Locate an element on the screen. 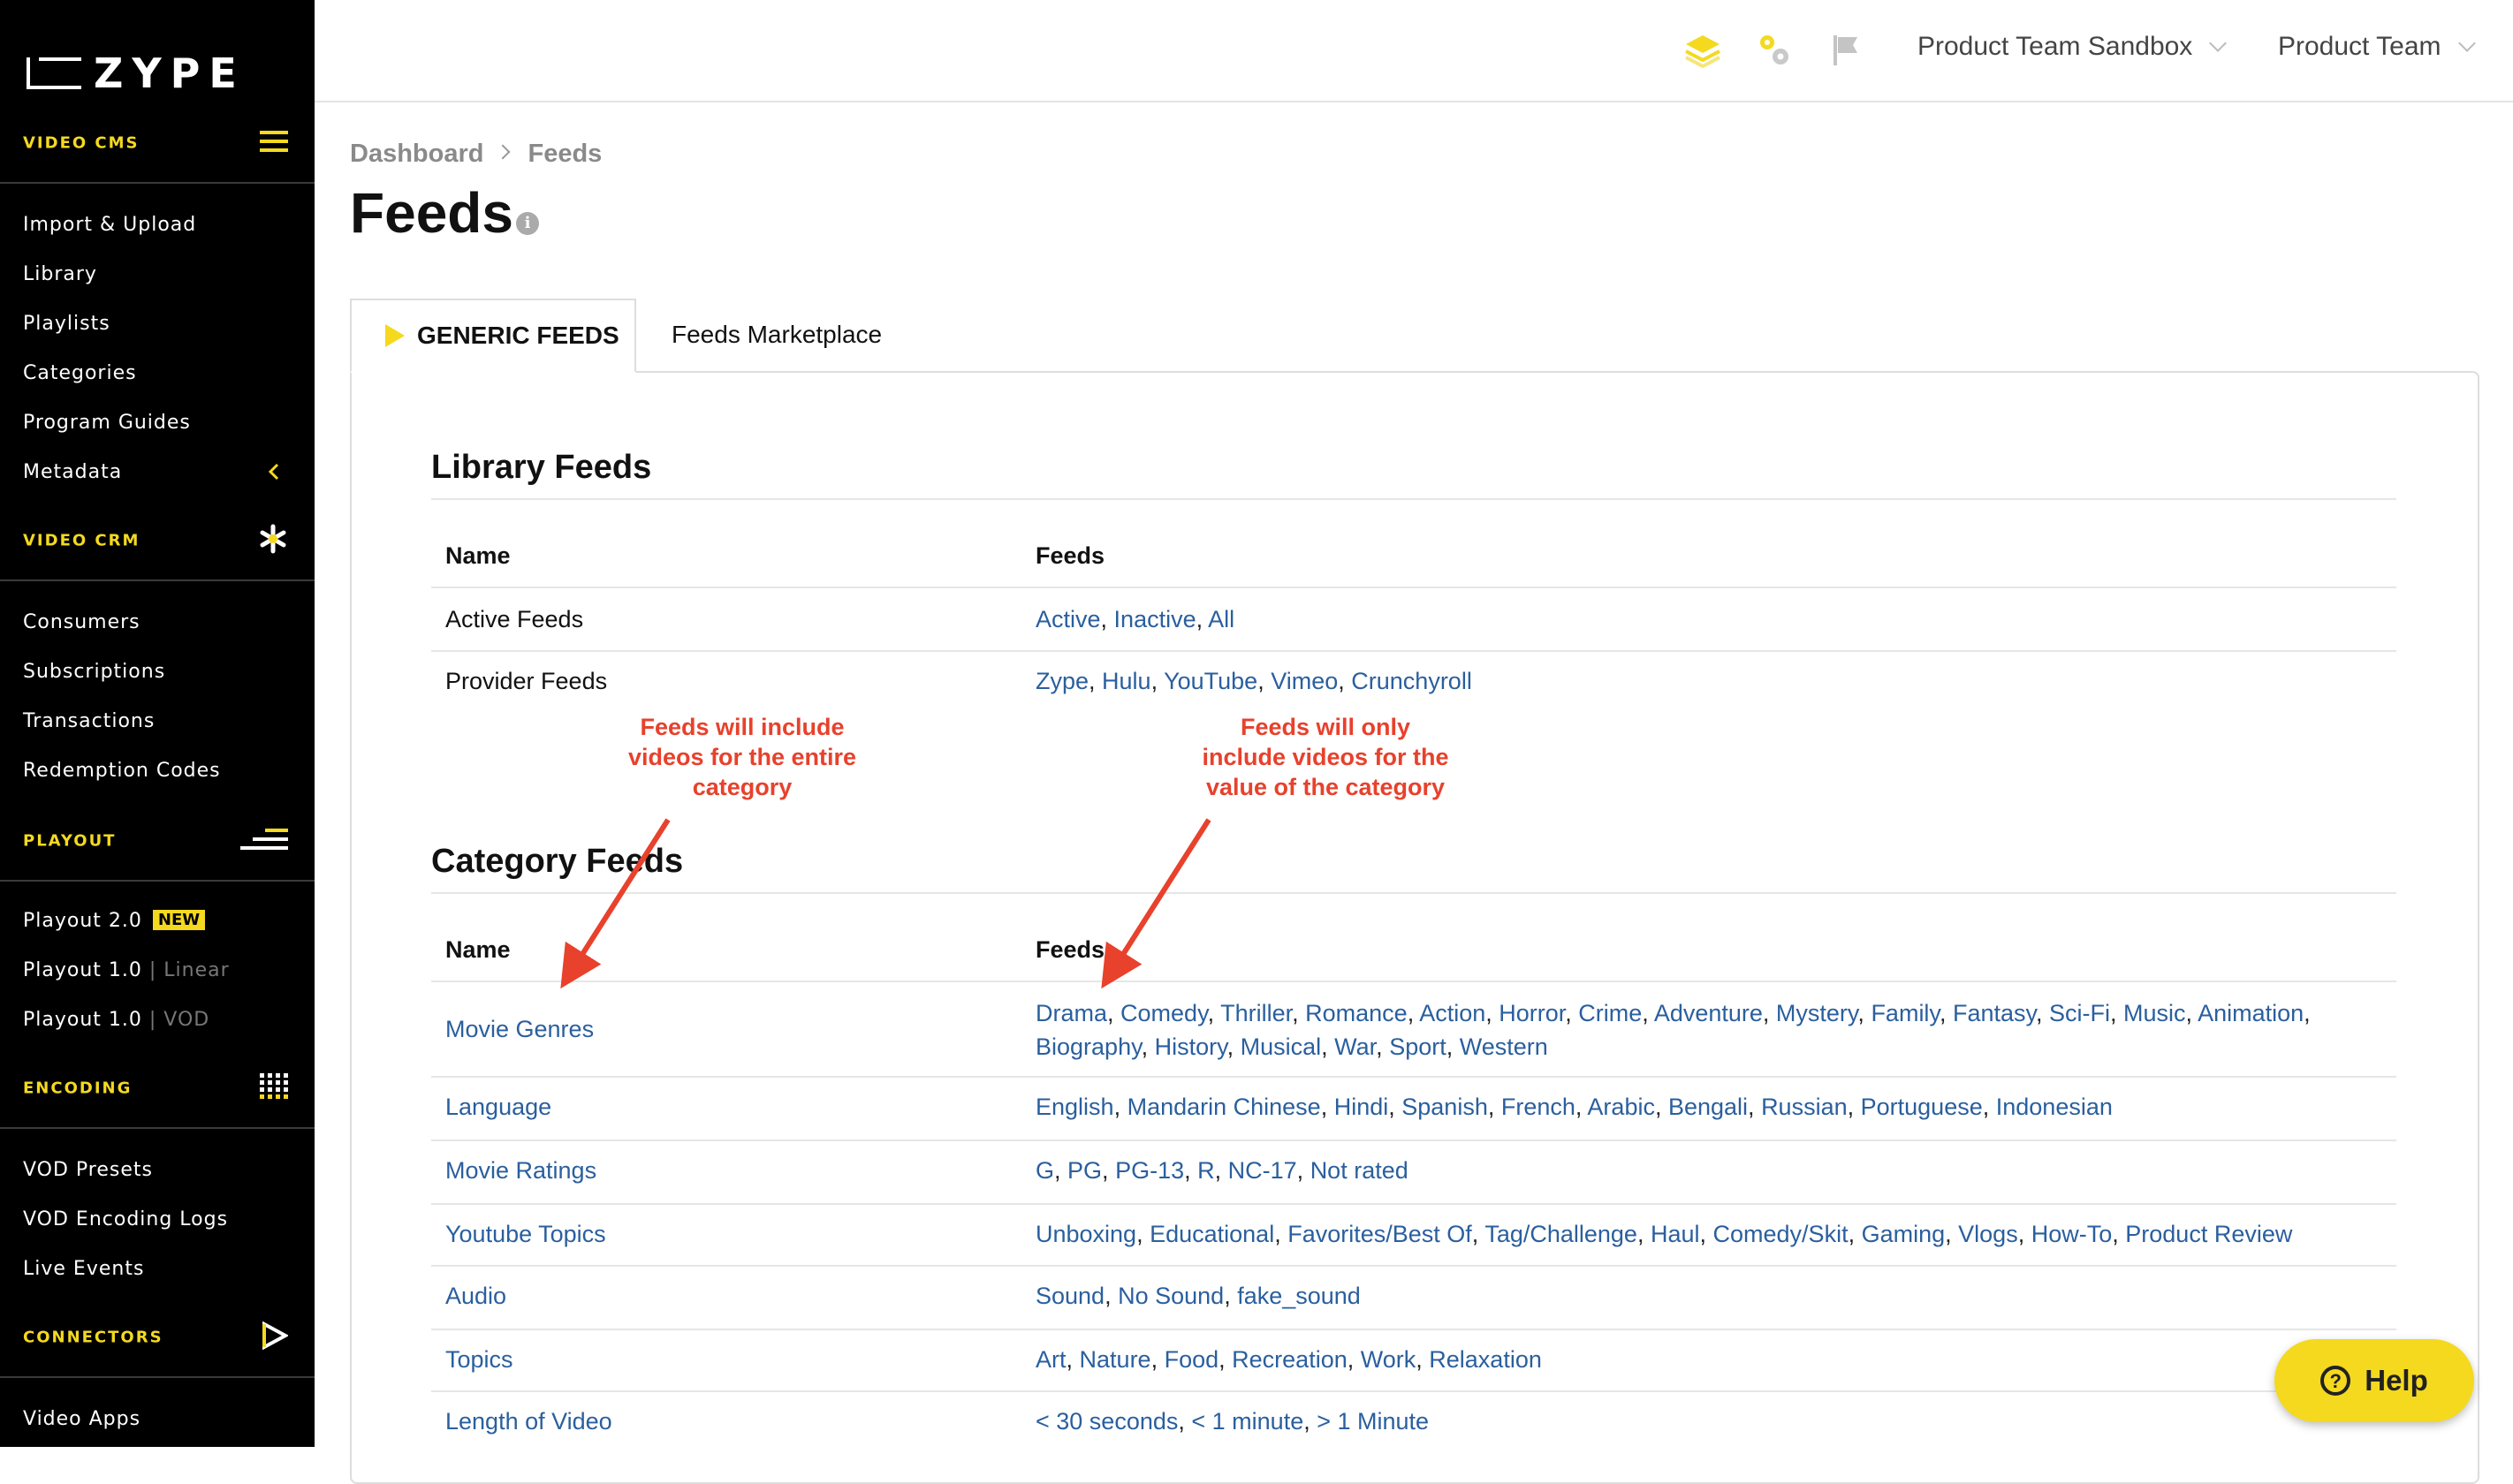 The width and height of the screenshot is (2513, 1484). sidebar-item-video-apps: Video Apps is located at coordinates (82, 1419).